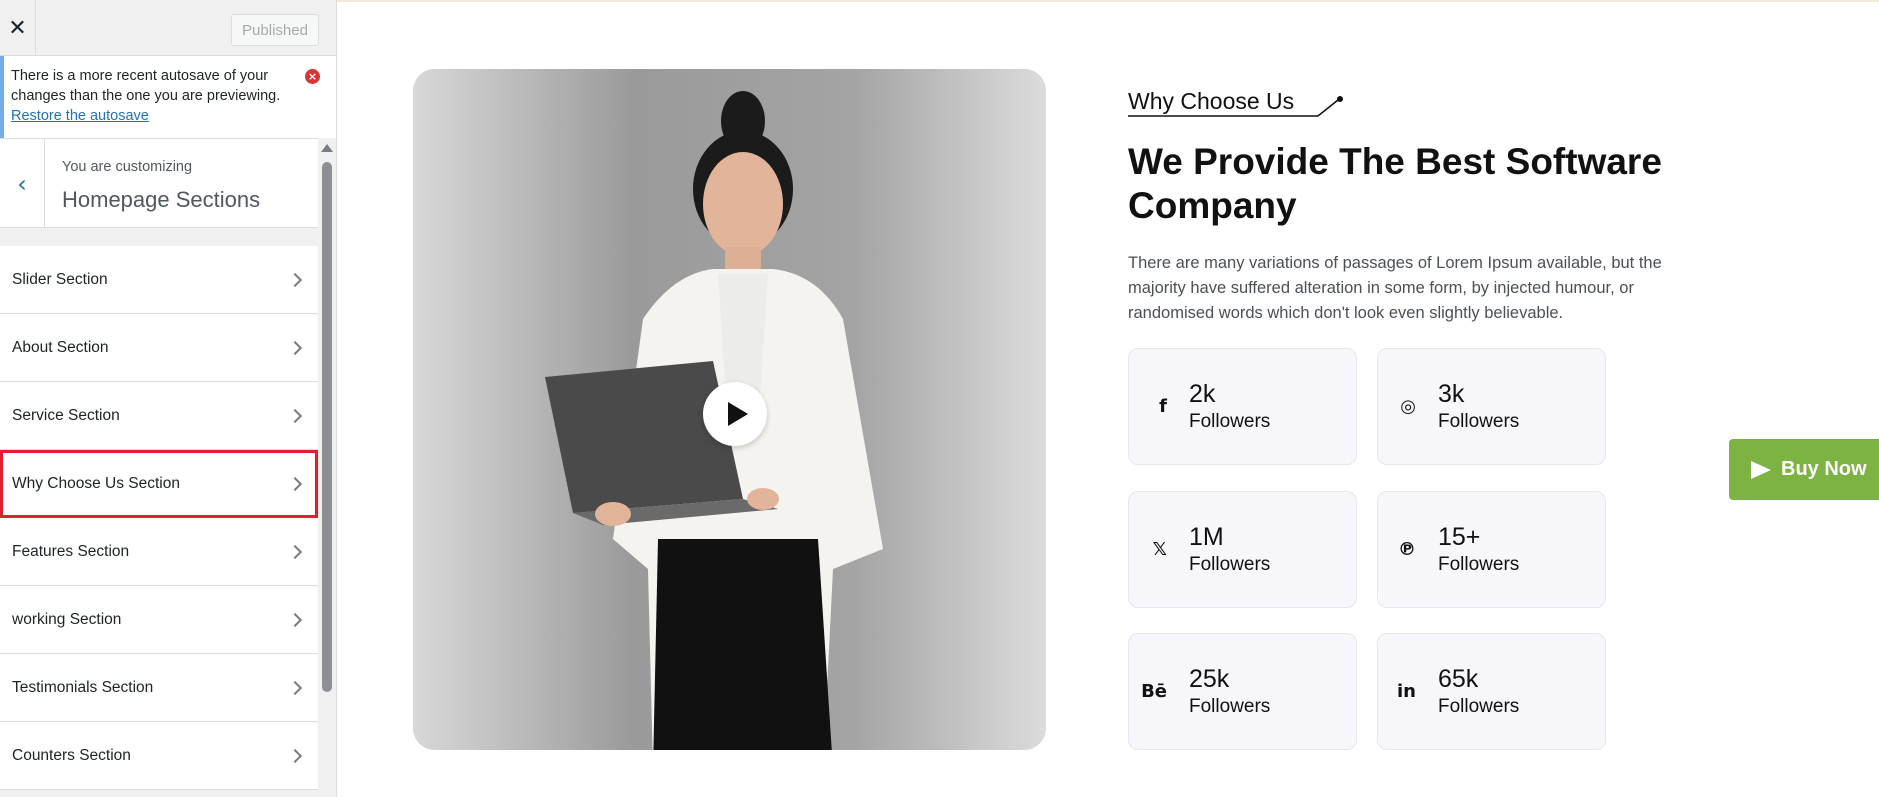  I want to click on stat-value: 65k, so click(1458, 678).